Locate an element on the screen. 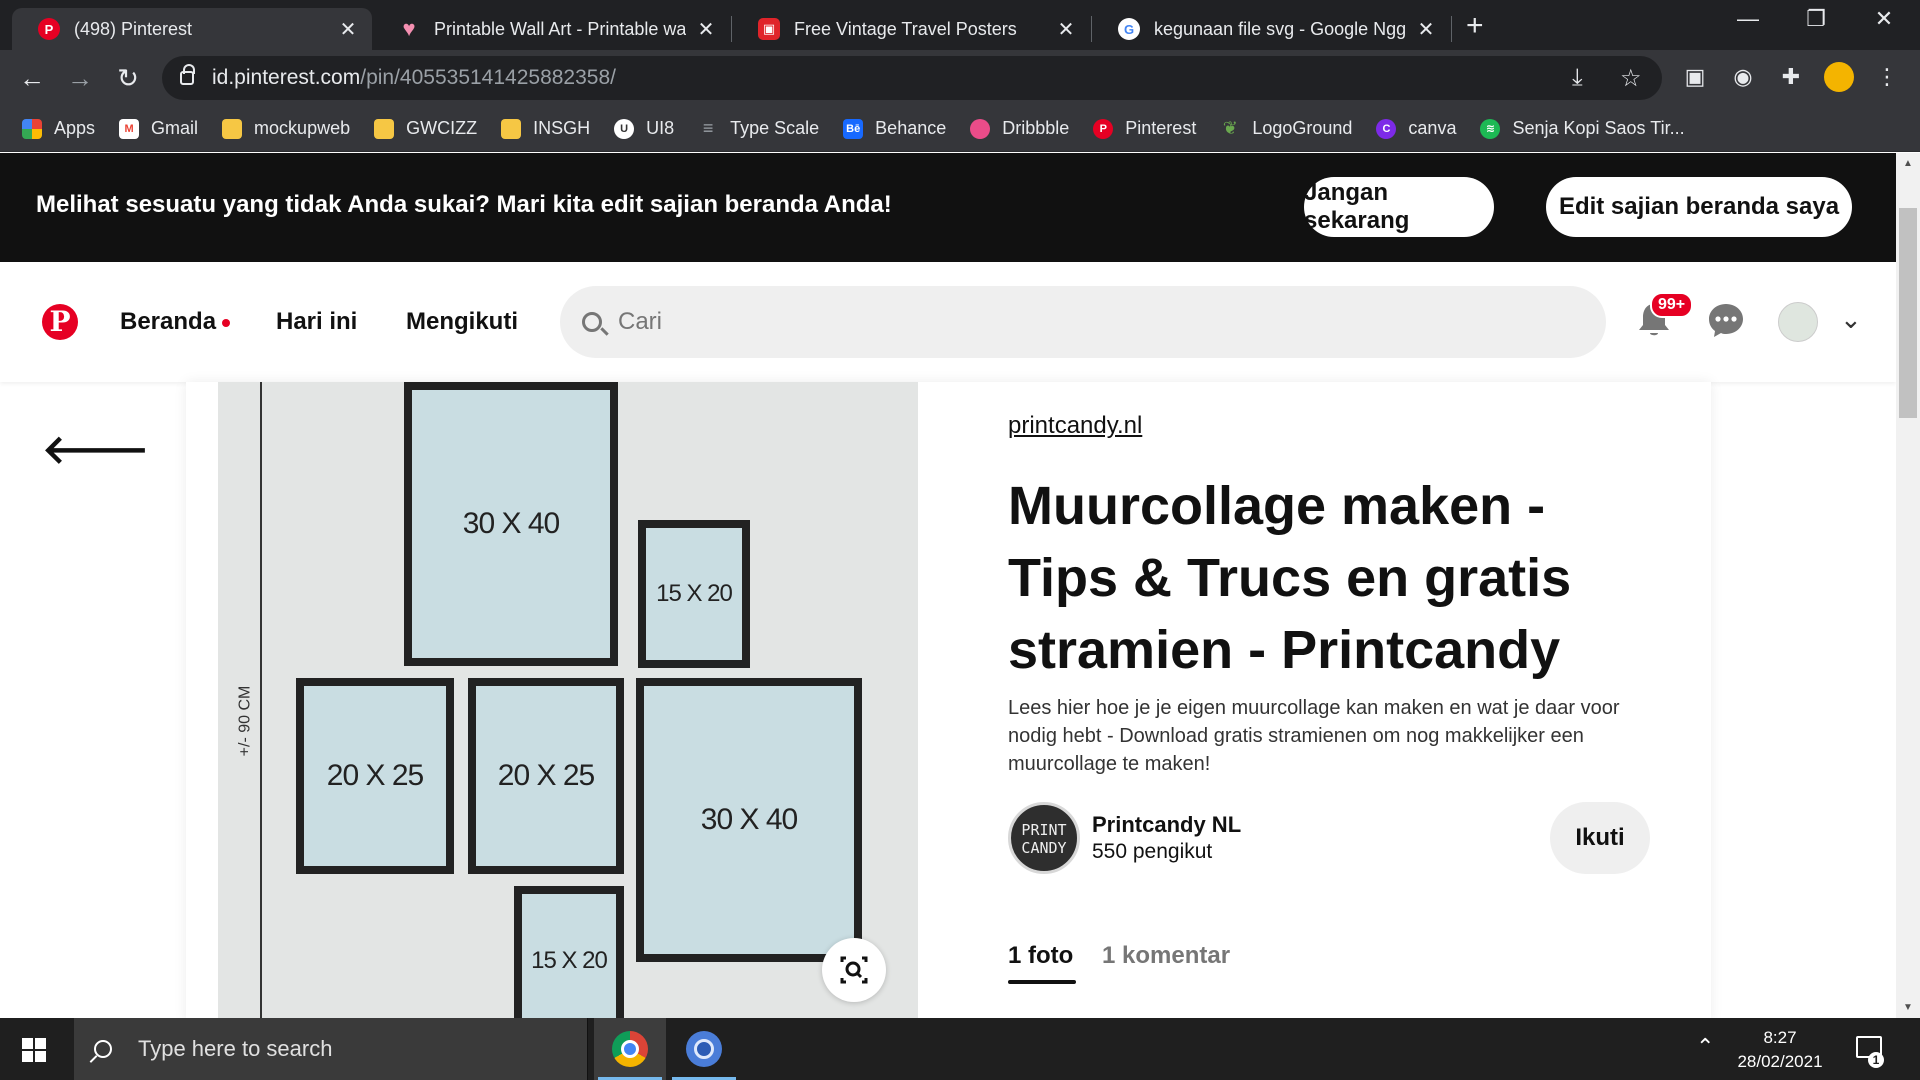 This screenshot has height=1080, width=1920. chrome-icon is located at coordinates (630, 1049).